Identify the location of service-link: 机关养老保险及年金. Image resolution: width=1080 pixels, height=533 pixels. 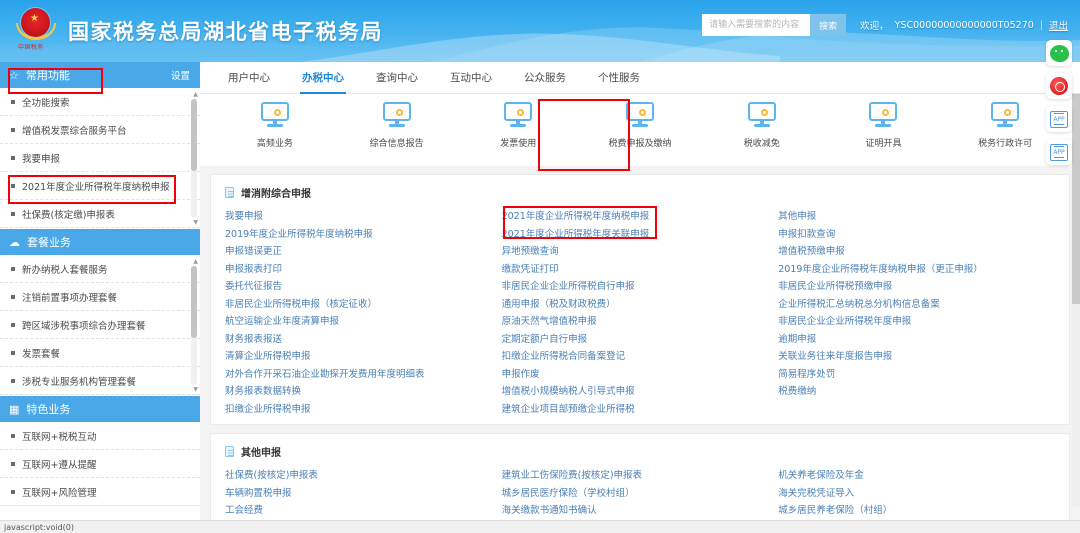
(916, 476).